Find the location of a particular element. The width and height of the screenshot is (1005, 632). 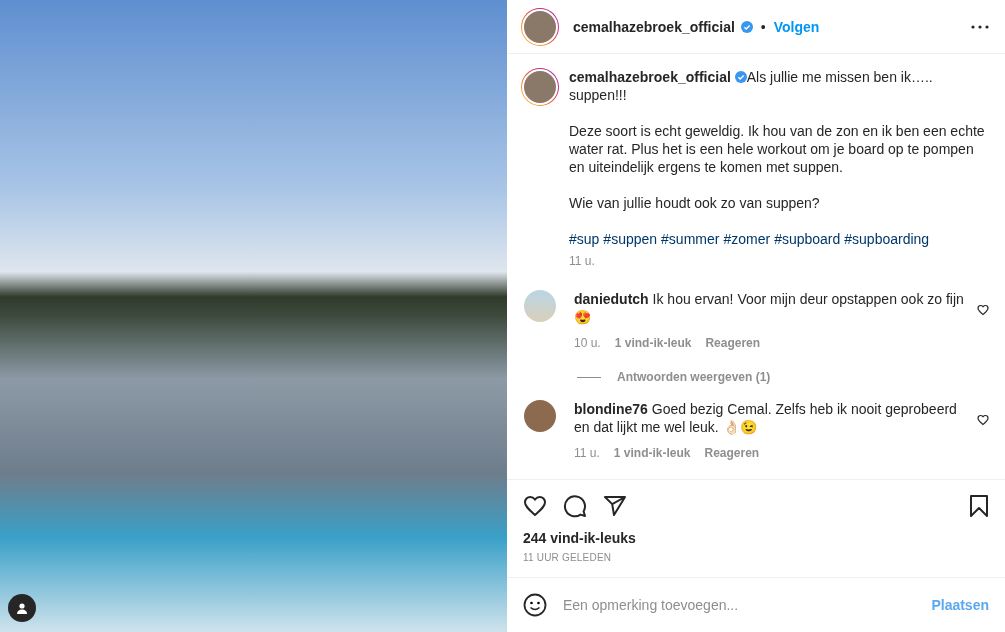

user-tag-icon is located at coordinates (22, 608).